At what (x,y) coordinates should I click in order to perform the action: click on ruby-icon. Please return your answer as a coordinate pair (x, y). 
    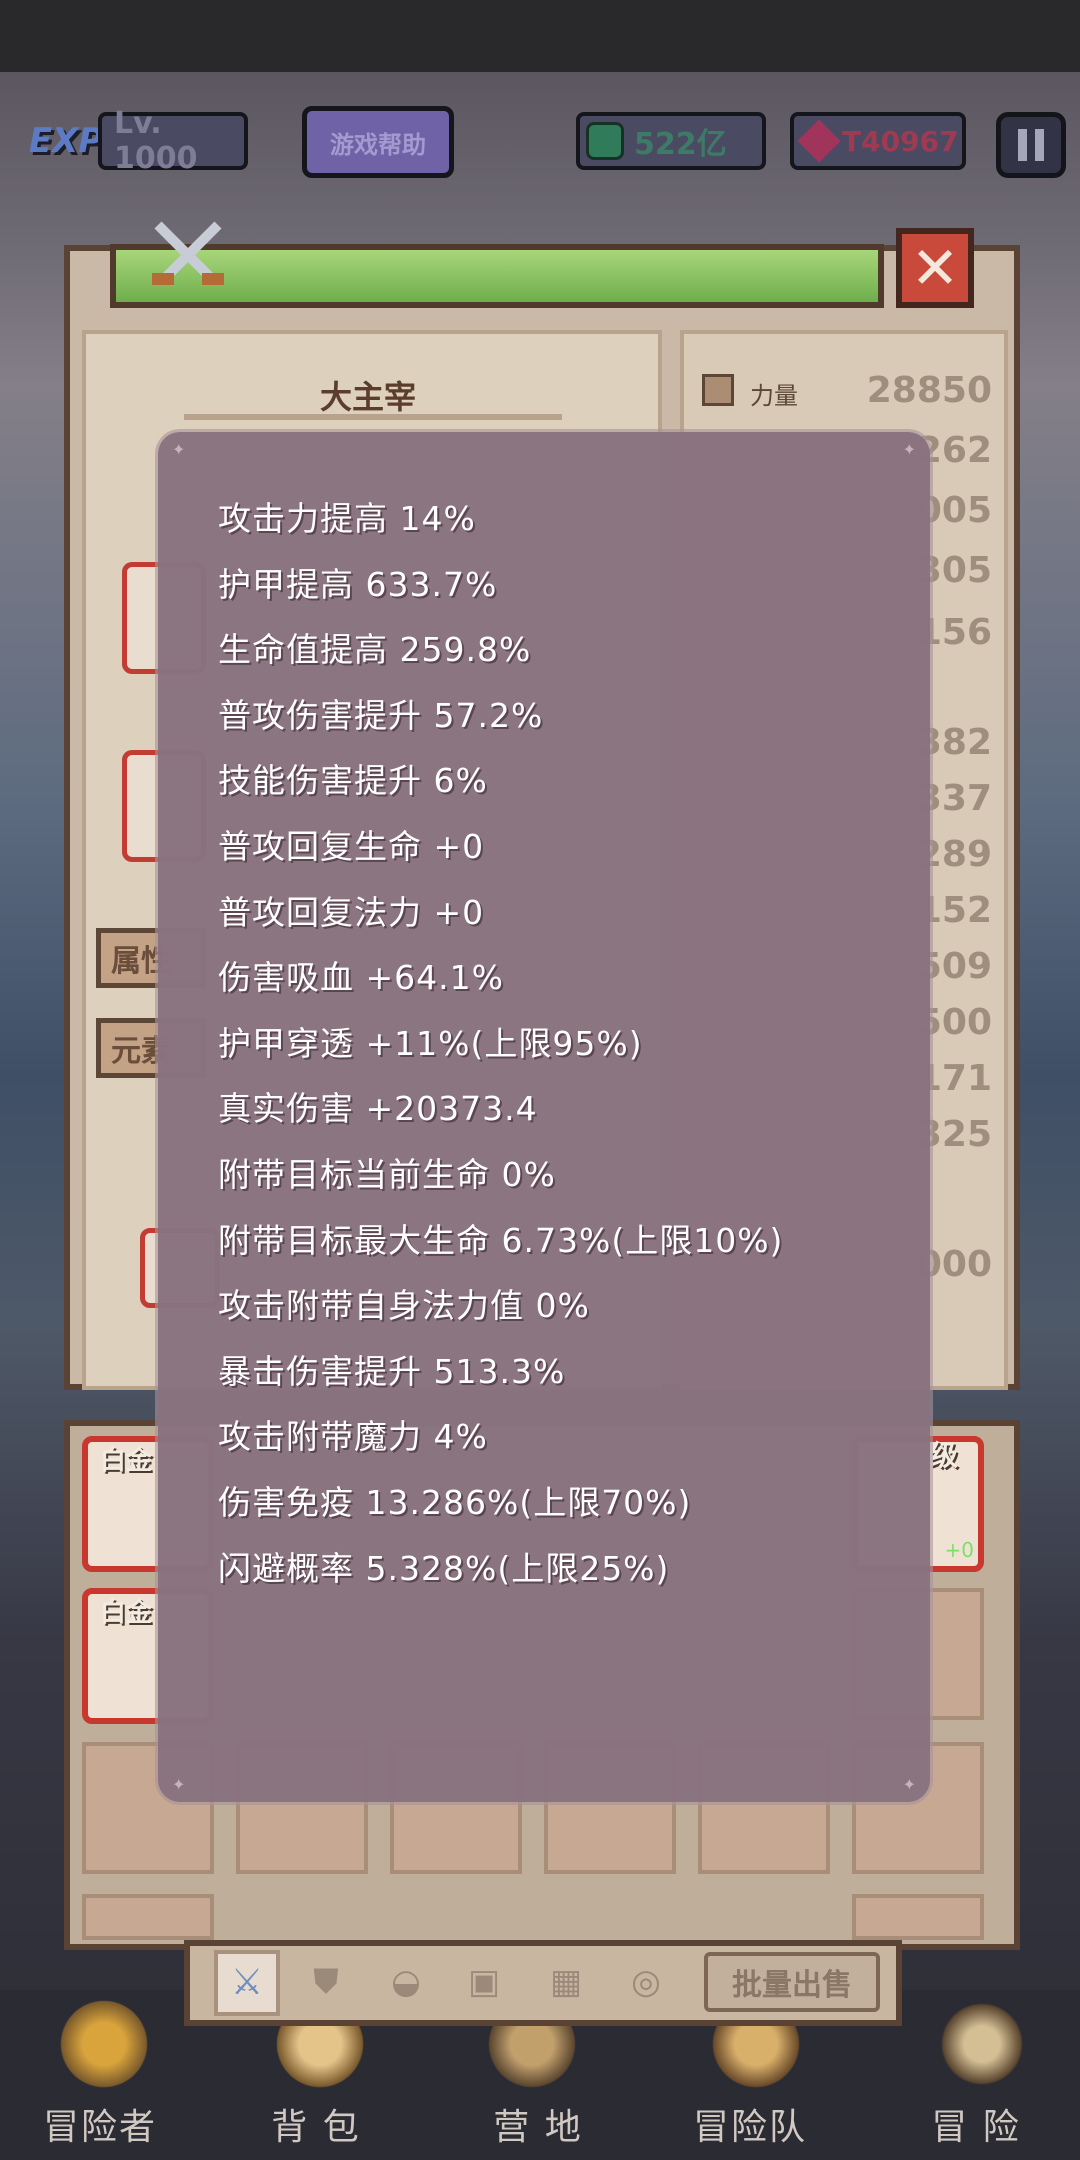
    Looking at the image, I should click on (819, 141).